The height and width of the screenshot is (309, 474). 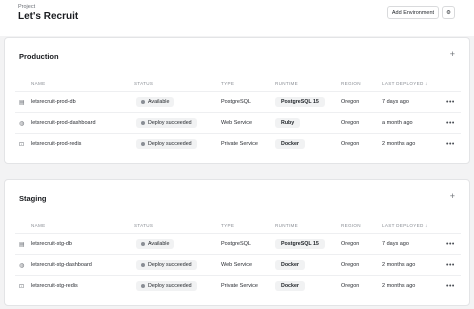 I want to click on environment-title: Production, so click(x=39, y=56).